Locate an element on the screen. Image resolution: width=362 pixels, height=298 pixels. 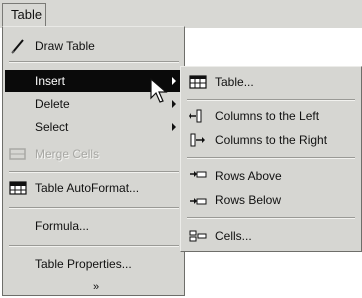
menu-item-merge-cells: Merge Cells is located at coordinates (93, 154).